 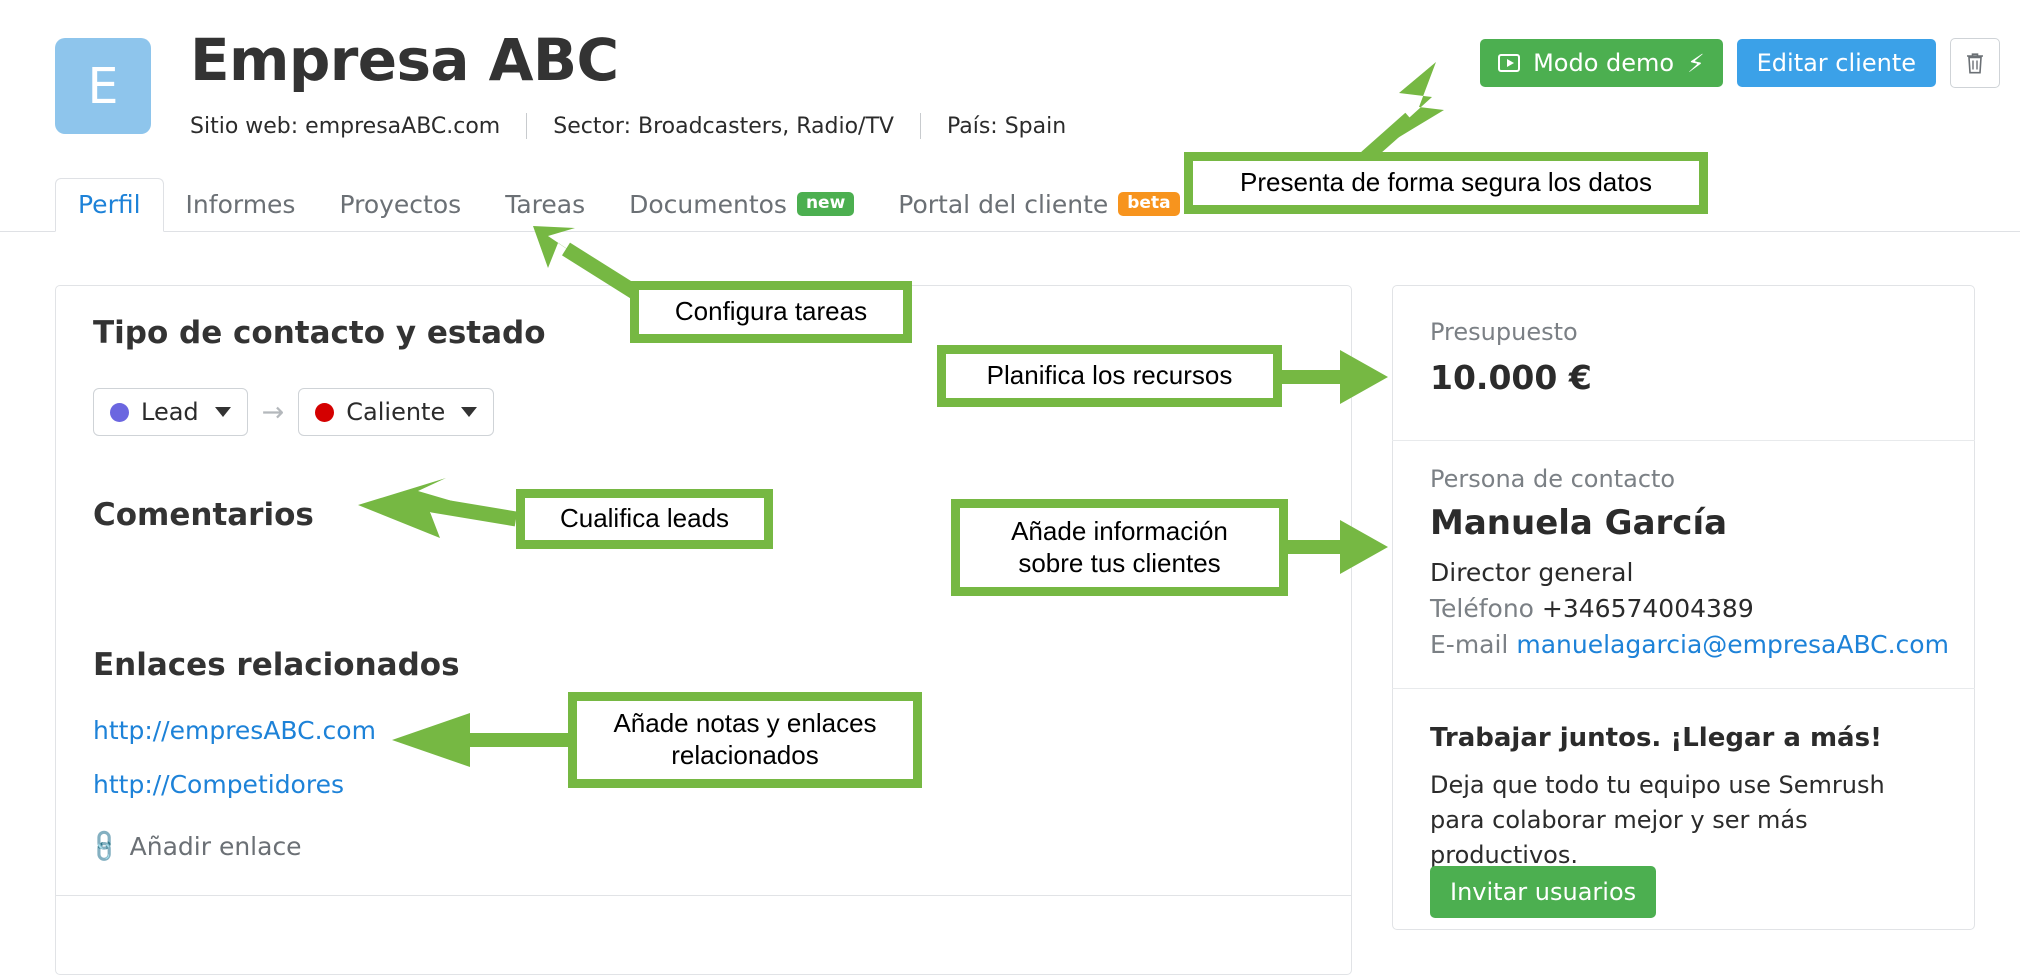 I want to click on contact-person-name: Manuela García, so click(x=1579, y=523).